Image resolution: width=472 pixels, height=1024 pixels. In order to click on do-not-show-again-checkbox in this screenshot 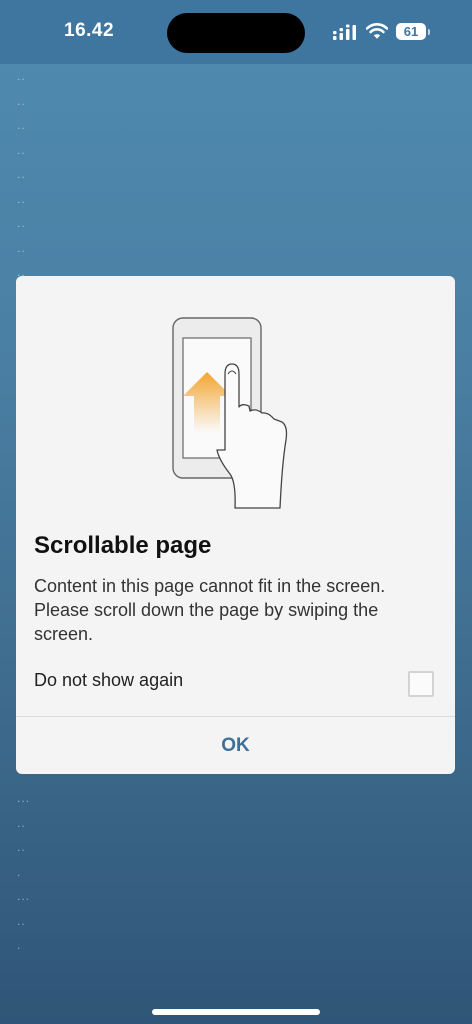, I will do `click(421, 684)`.